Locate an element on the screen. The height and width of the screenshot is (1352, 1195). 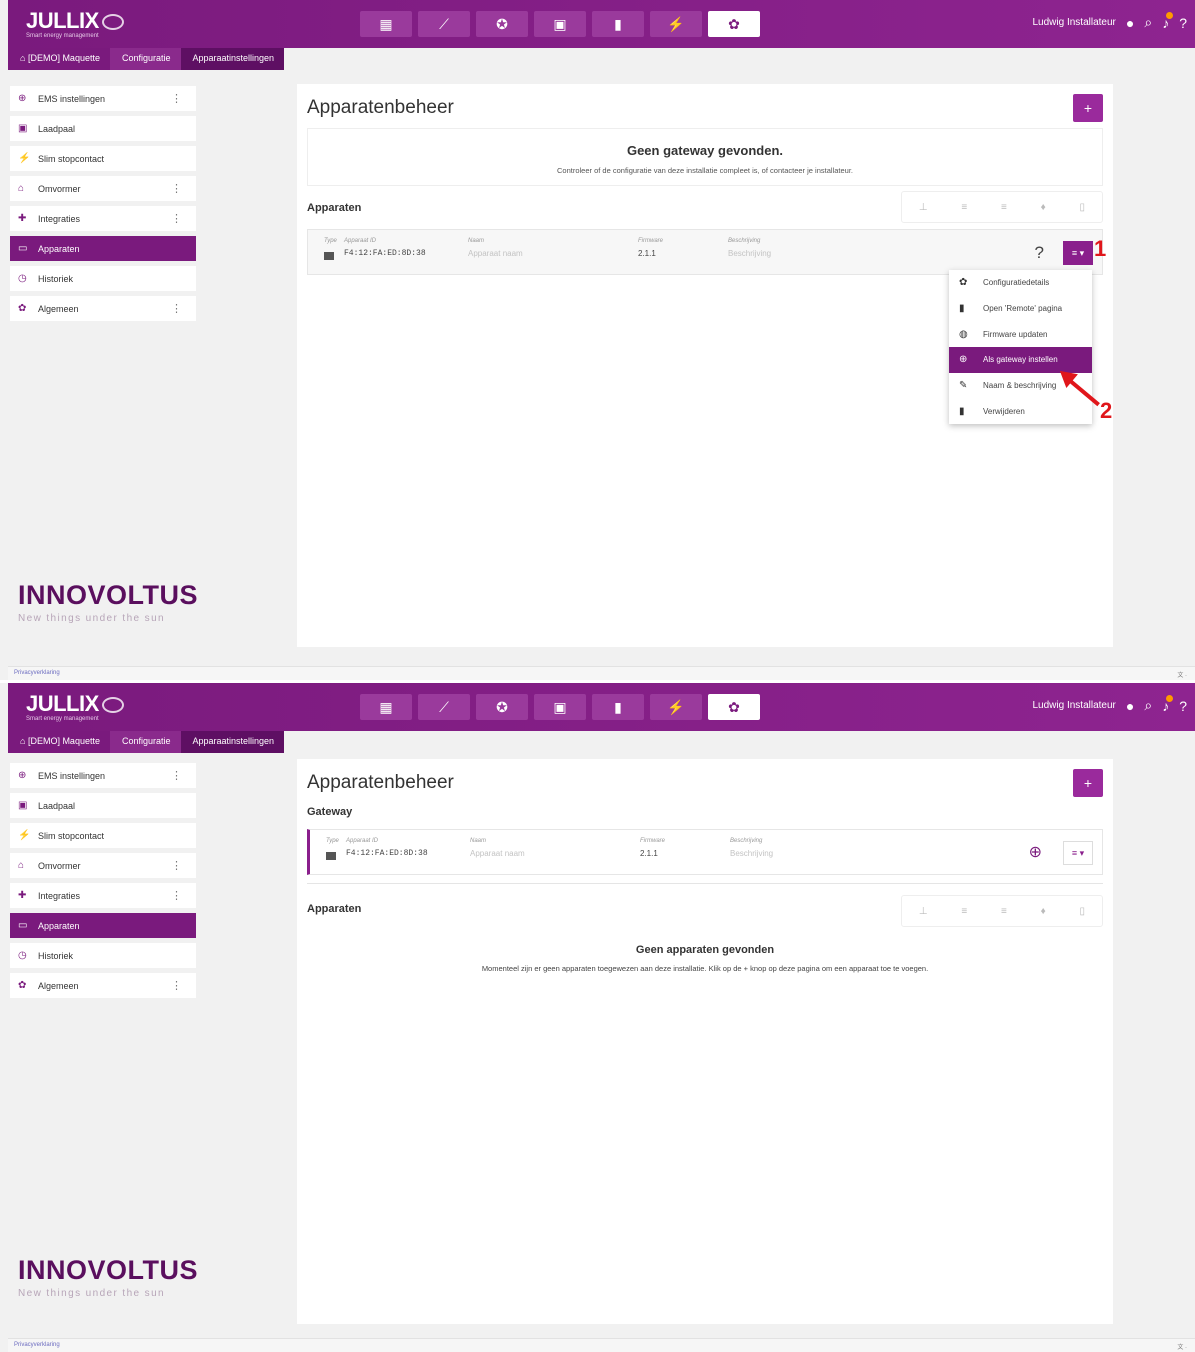
menu-open-remote: ▮ Open 'Remote' pagina is located at coordinates (1020, 309).